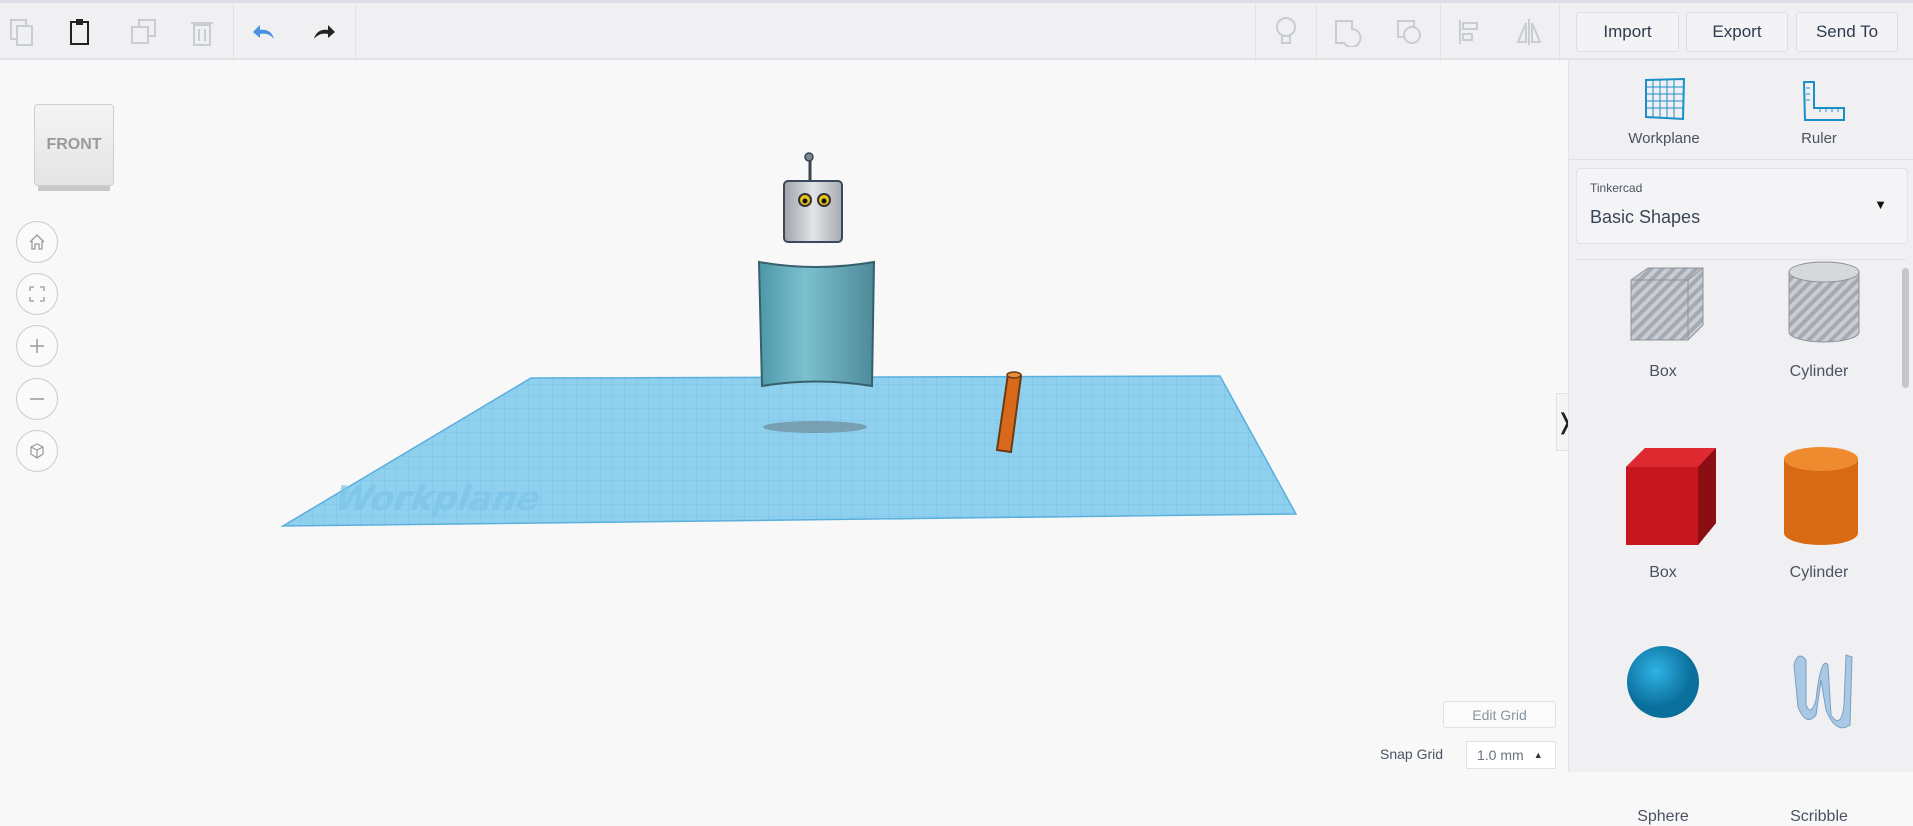 This screenshot has width=1913, height=826. I want to click on send-to-button: Send To, so click(1847, 32).